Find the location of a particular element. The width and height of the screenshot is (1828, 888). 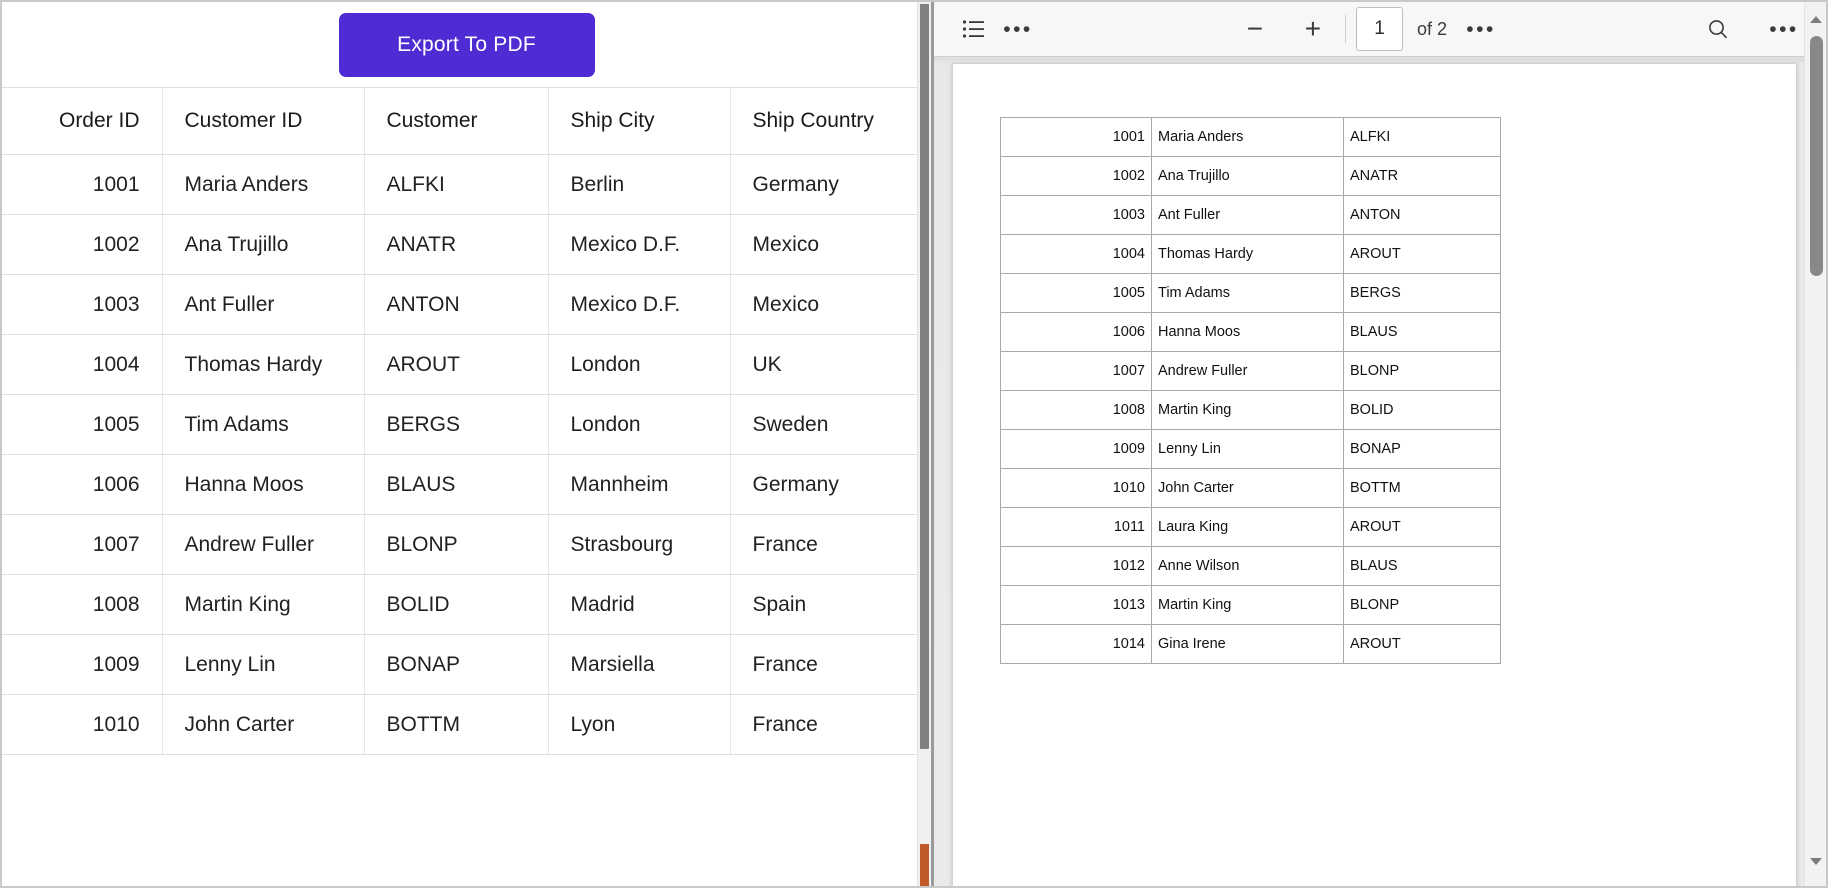

pdf-table-row: 1001 Maria Anders ALFKI is located at coordinates (1250, 137).